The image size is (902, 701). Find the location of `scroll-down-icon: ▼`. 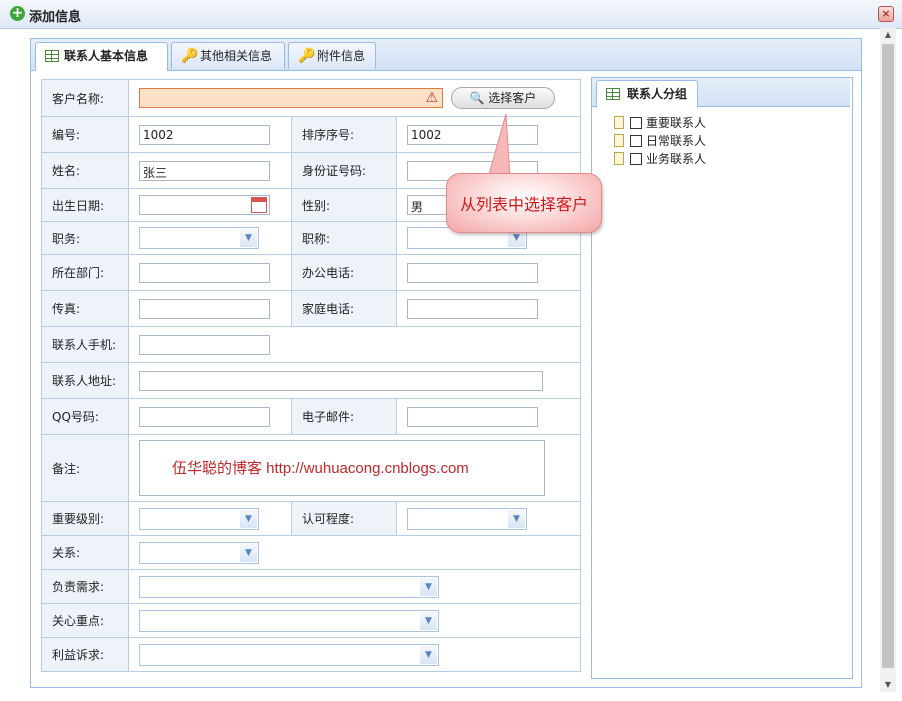

scroll-down-icon: ▼ is located at coordinates (888, 685).